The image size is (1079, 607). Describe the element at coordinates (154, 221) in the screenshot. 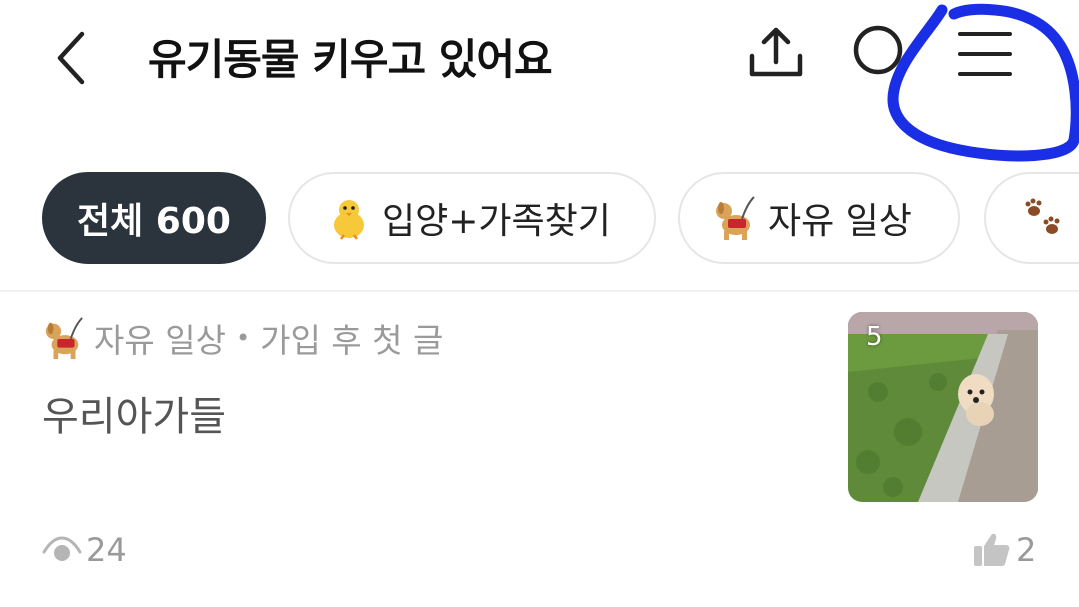

I see `chip-label: 전체 600` at that location.